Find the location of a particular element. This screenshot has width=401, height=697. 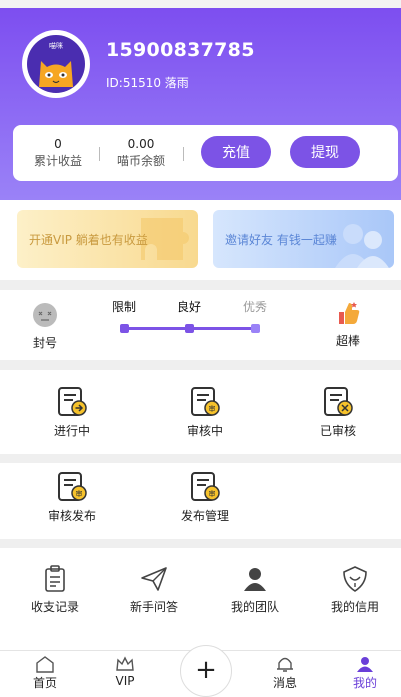

publish-management-label: 发布管理 is located at coordinates (204, 516).